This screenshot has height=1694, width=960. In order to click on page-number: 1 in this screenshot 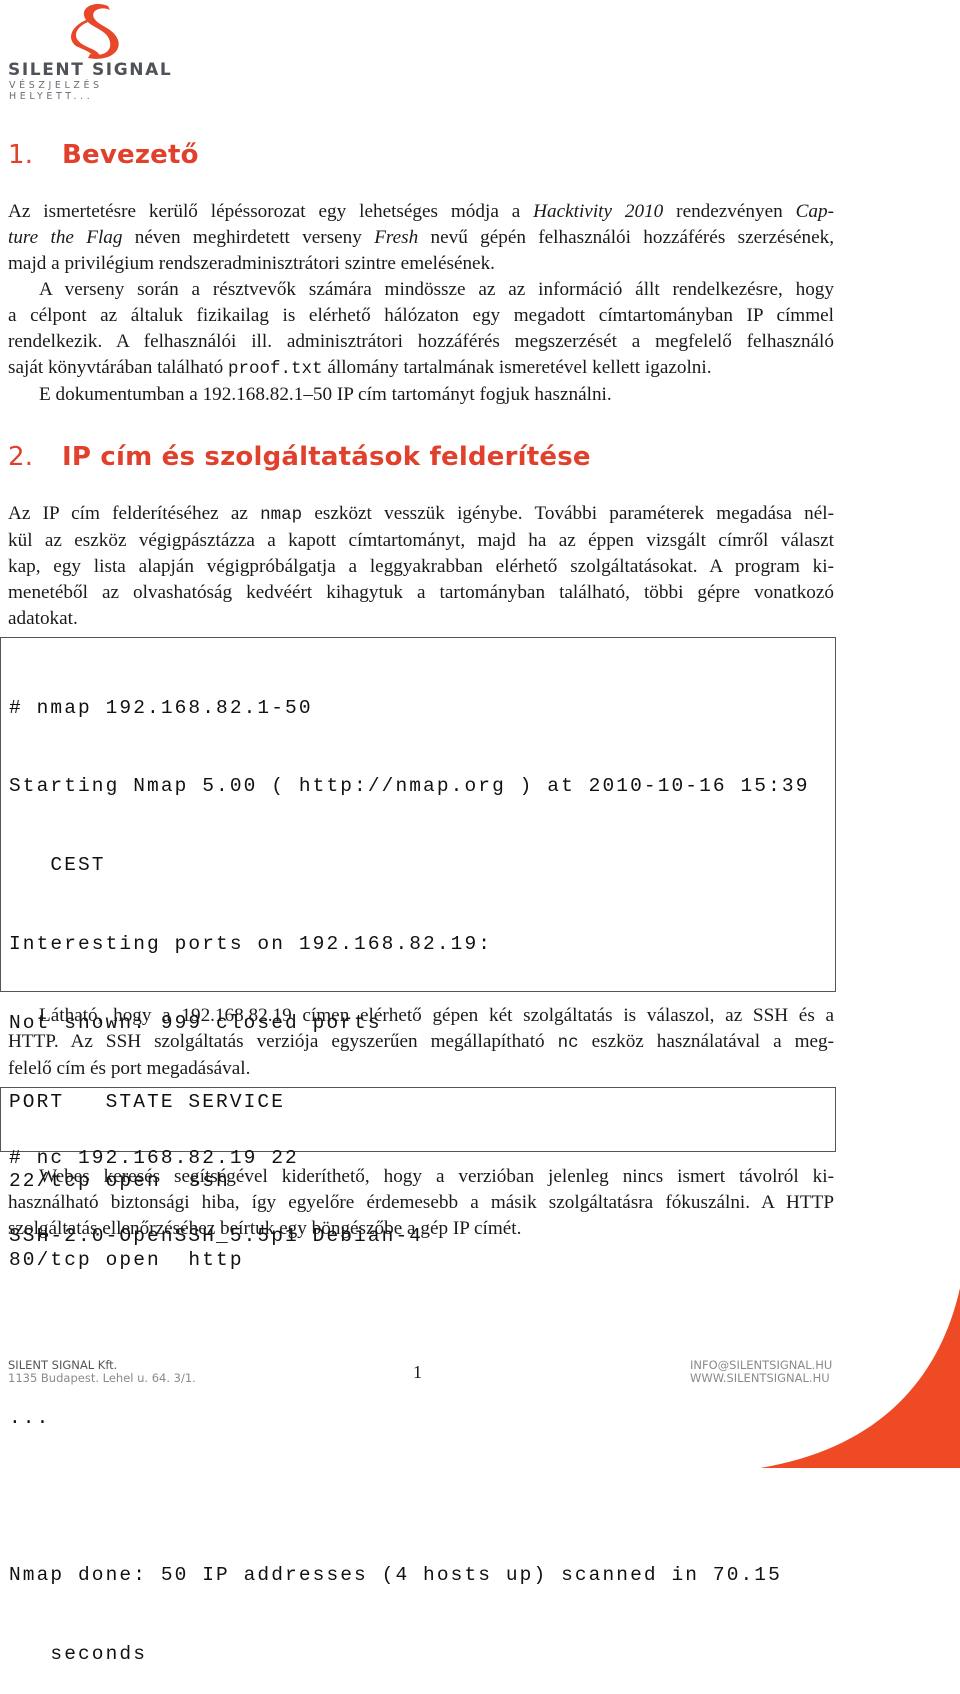, I will do `click(417, 1372)`.